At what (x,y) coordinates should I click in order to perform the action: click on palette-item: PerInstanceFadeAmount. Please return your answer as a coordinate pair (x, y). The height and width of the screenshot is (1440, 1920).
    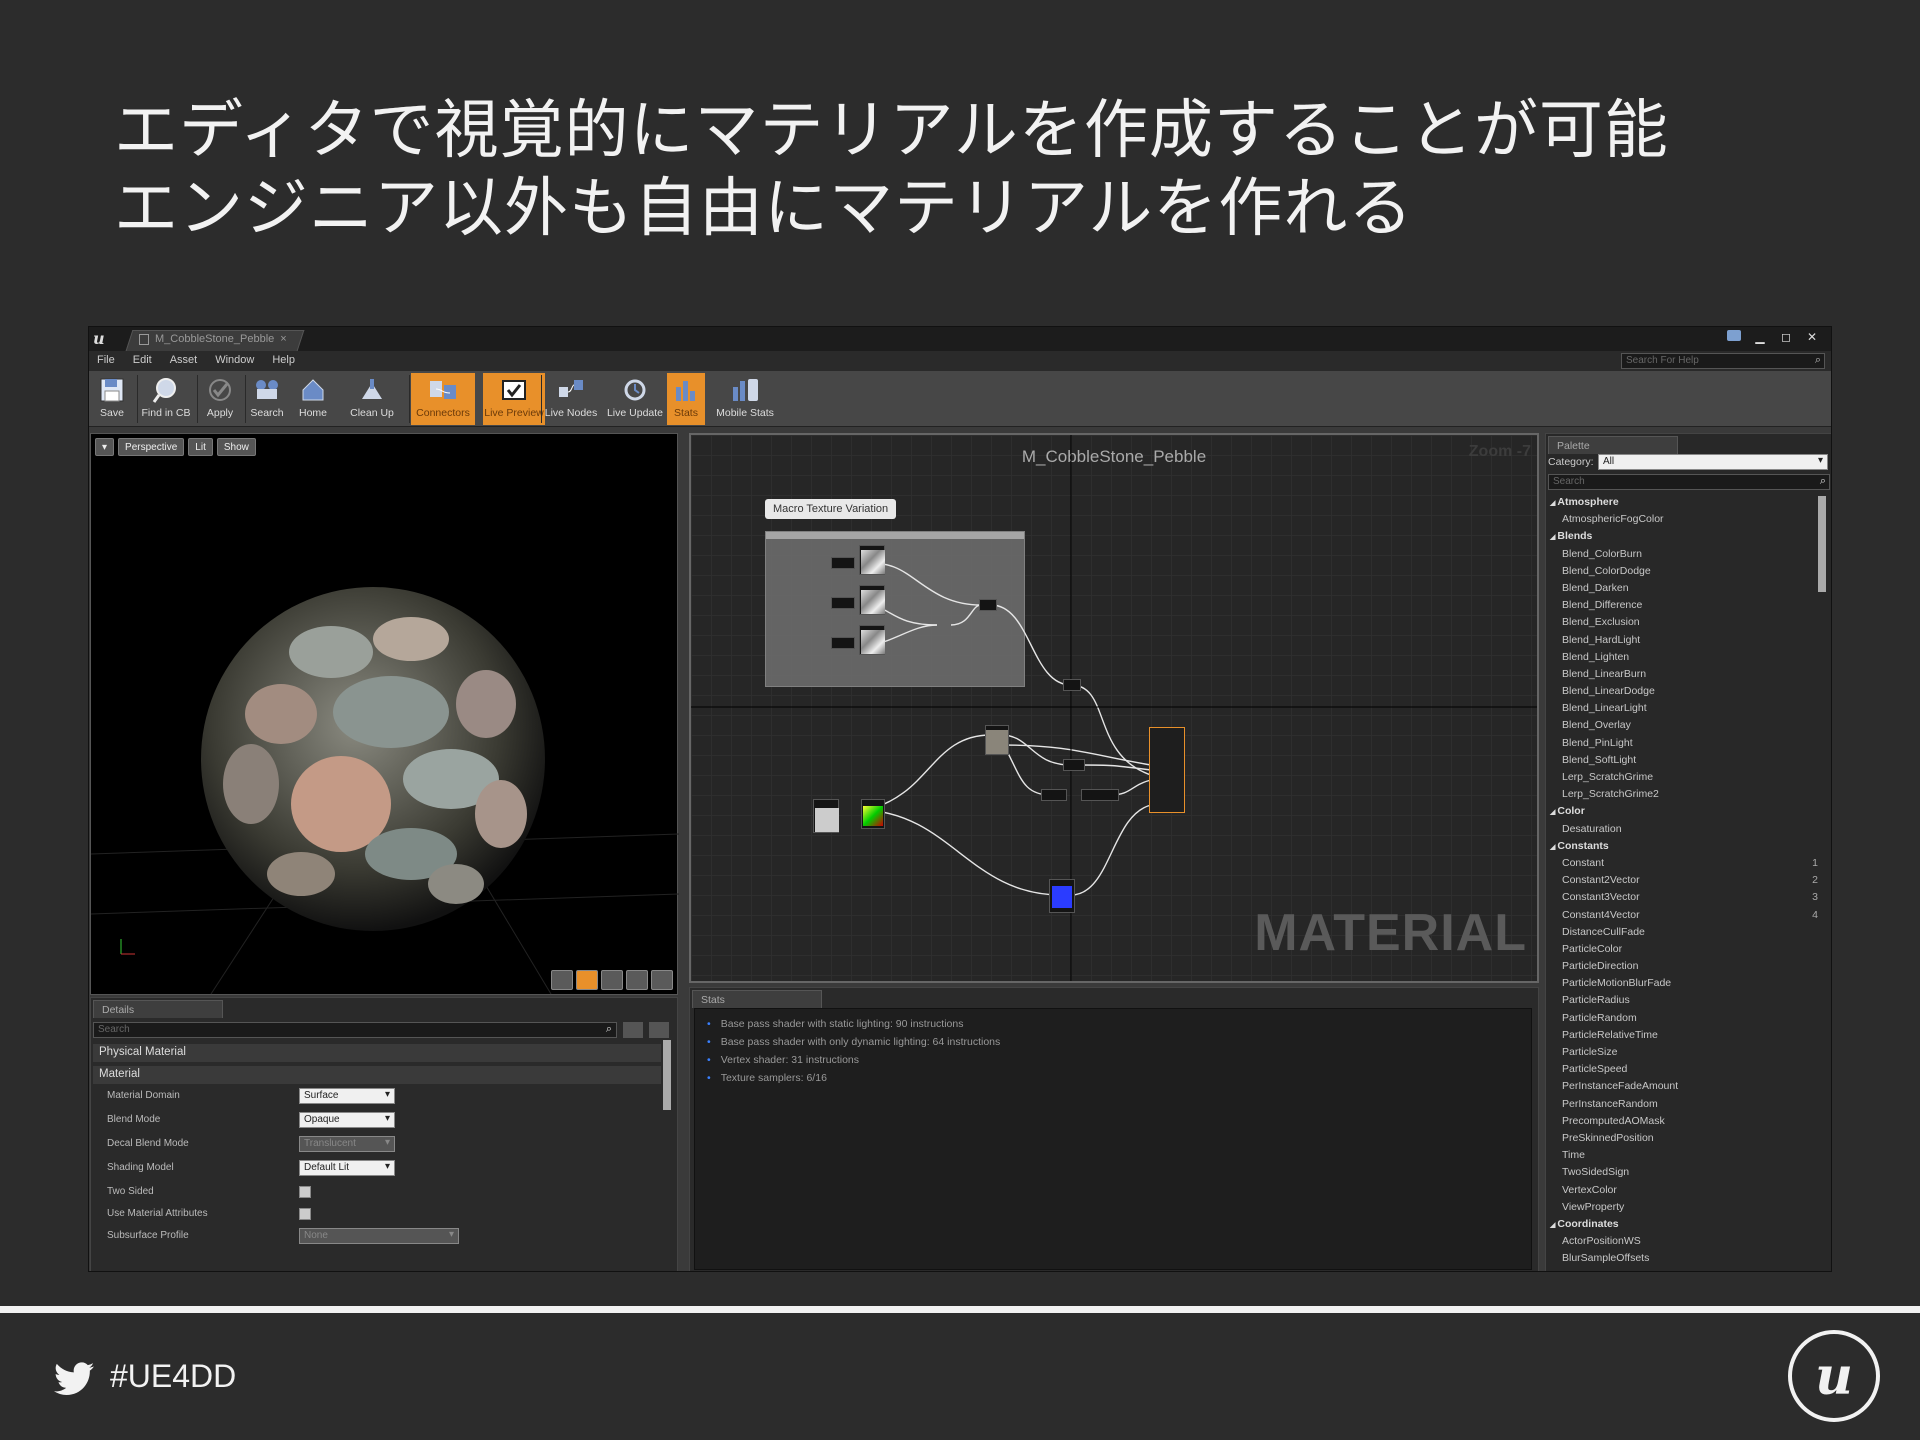
    Looking at the image, I should click on (1684, 1088).